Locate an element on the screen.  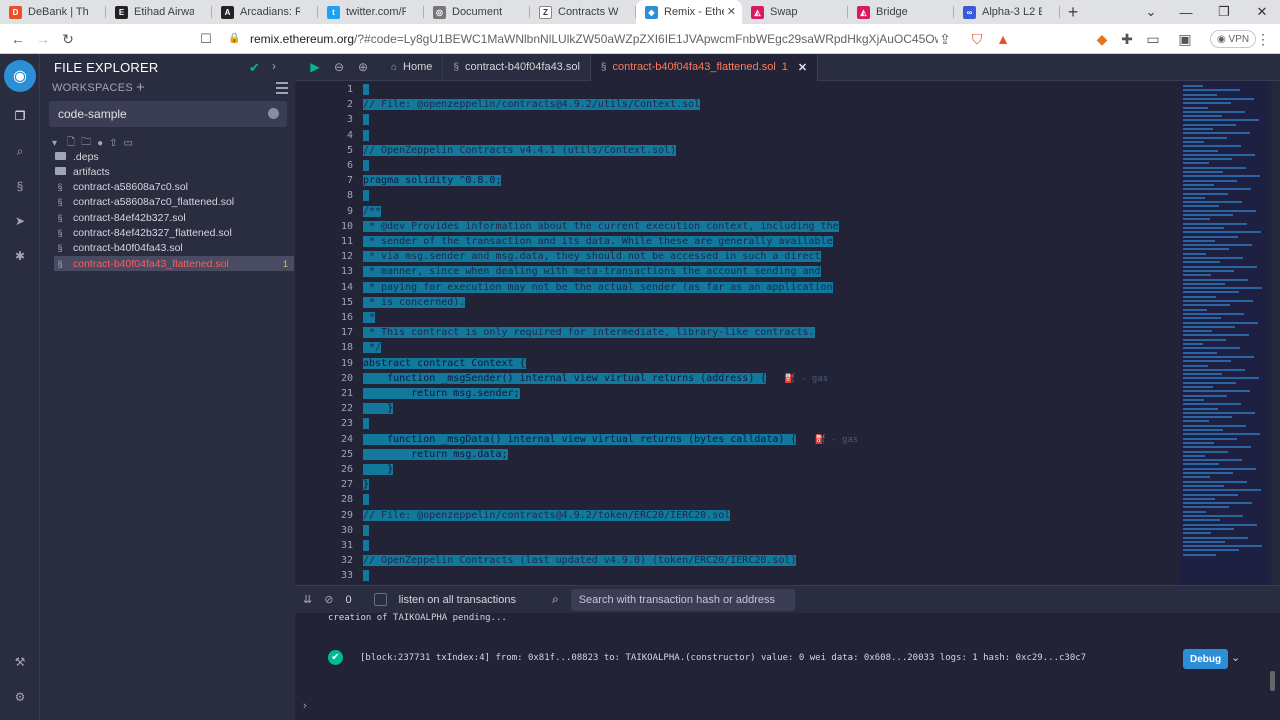
share-icon: ⇪ is located at coordinates (945, 39).